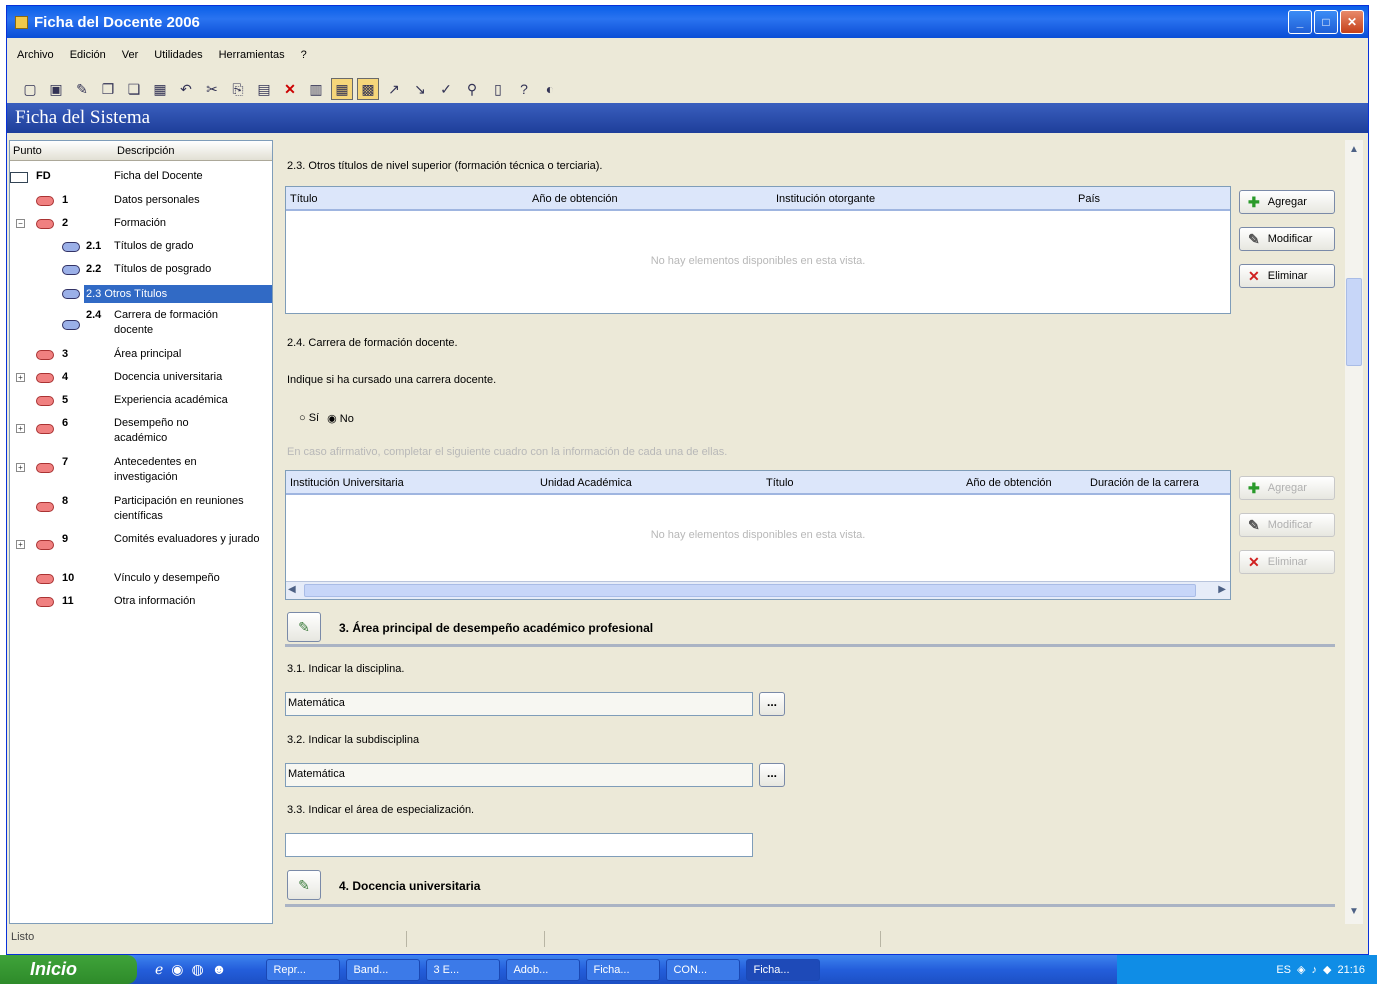 The width and height of the screenshot is (1377, 984). Describe the element at coordinates (141, 201) in the screenshot. I see `tree-item-1: 1 Datos personales` at that location.